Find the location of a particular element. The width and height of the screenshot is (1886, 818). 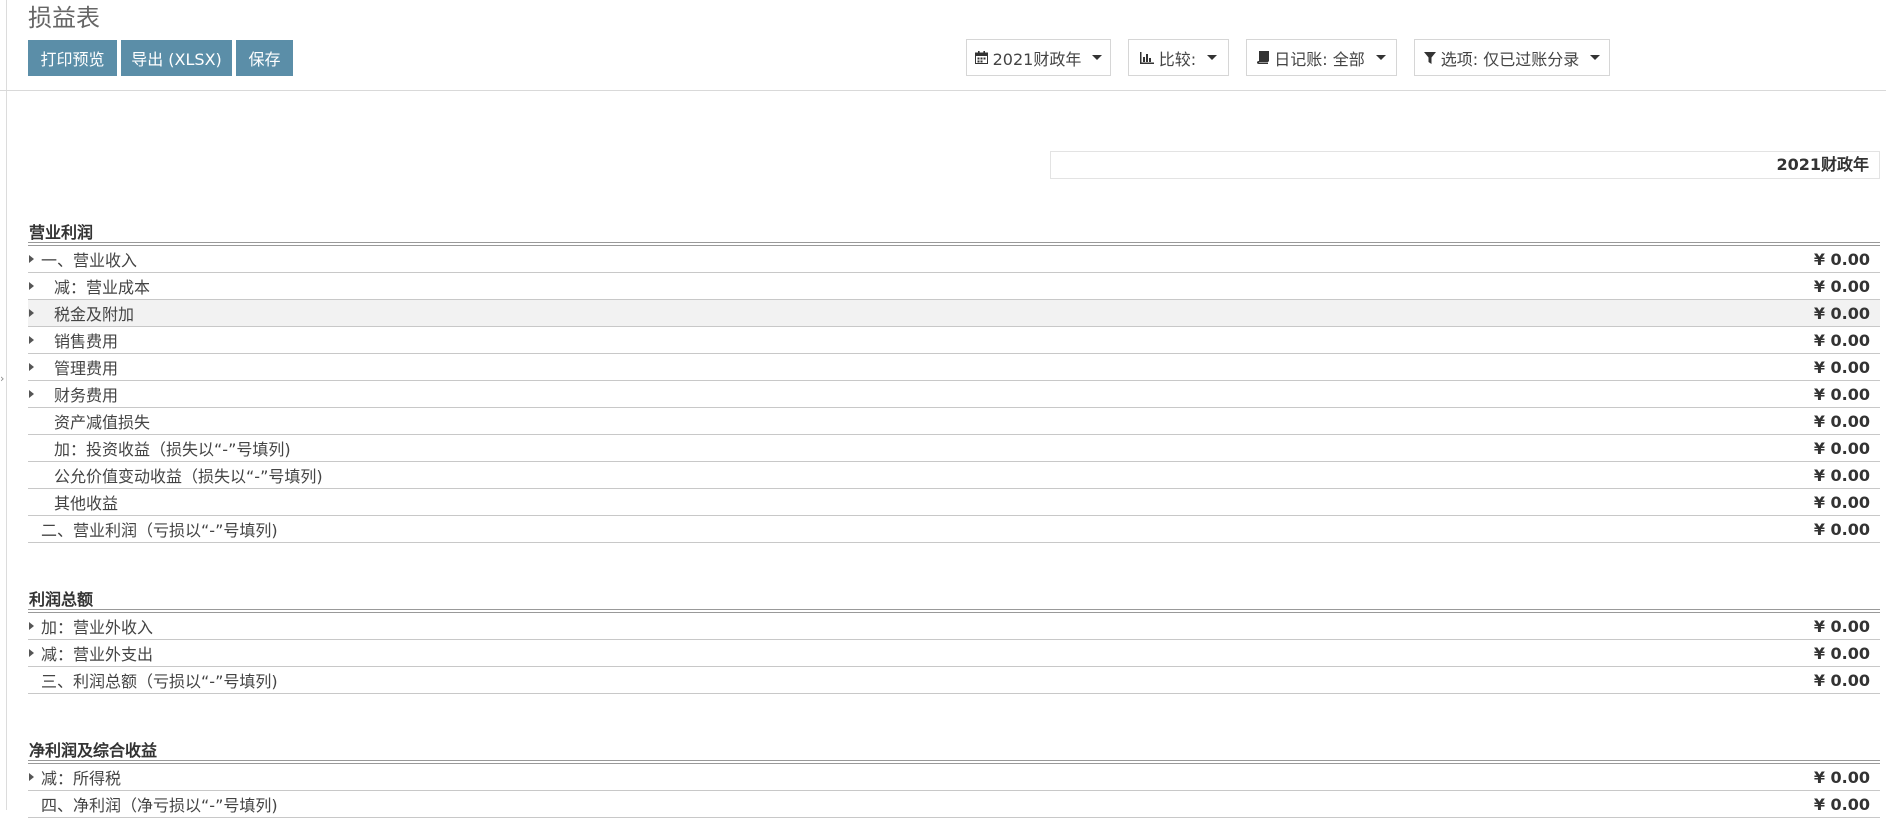

table-row: 公允价值变动收益（损失以“-”号填列) ¥ 0.00 is located at coordinates (954, 475).